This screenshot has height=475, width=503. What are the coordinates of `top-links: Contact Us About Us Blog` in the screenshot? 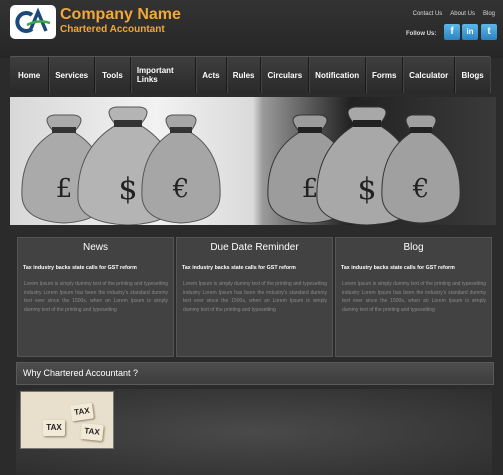 It's located at (454, 14).